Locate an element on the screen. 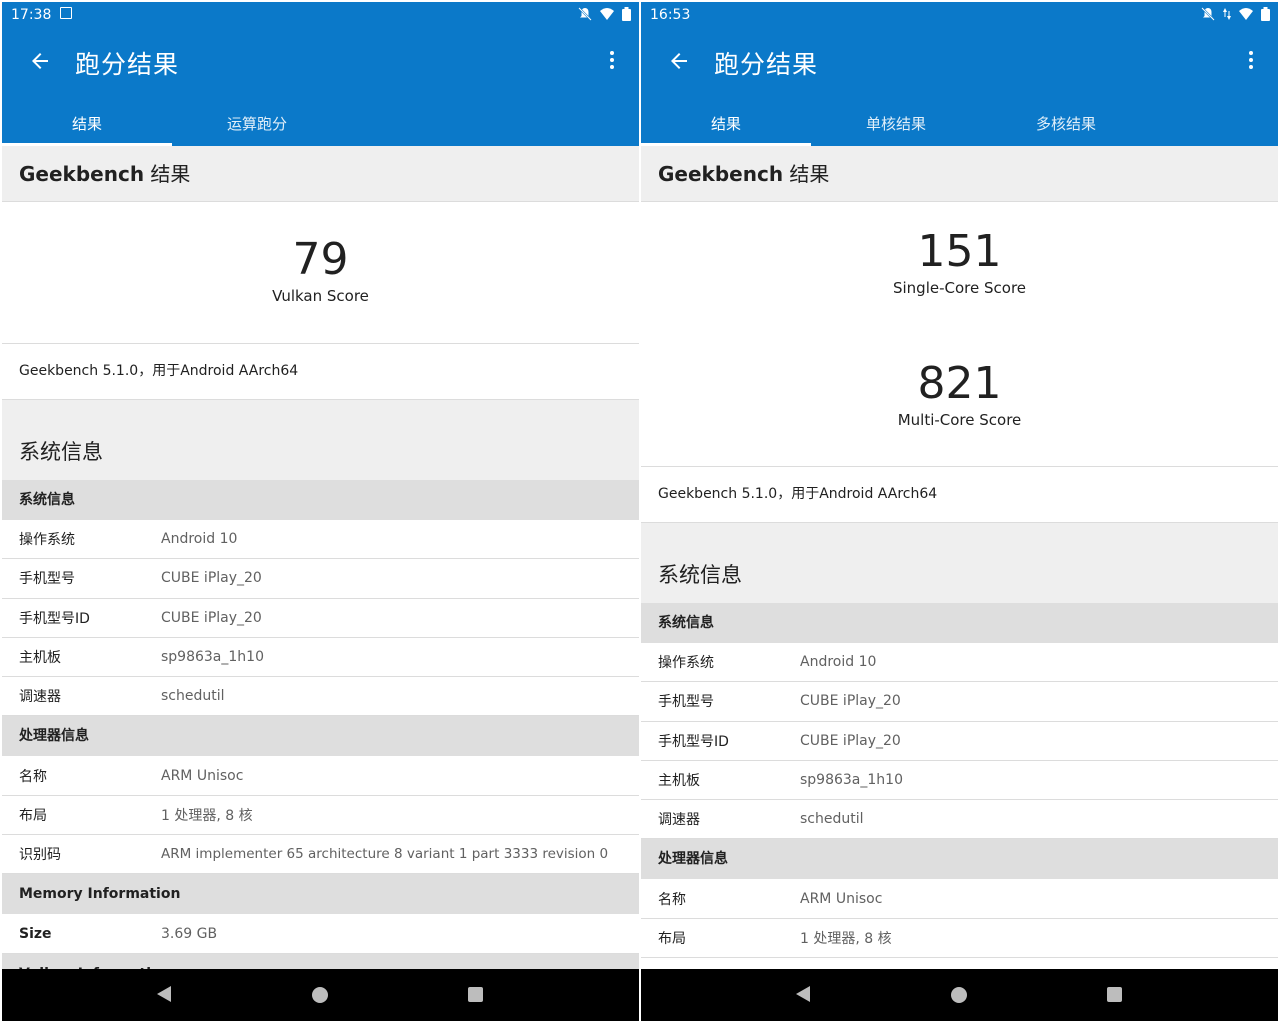  tab-compute-score: 运算跑分 is located at coordinates (257, 122).